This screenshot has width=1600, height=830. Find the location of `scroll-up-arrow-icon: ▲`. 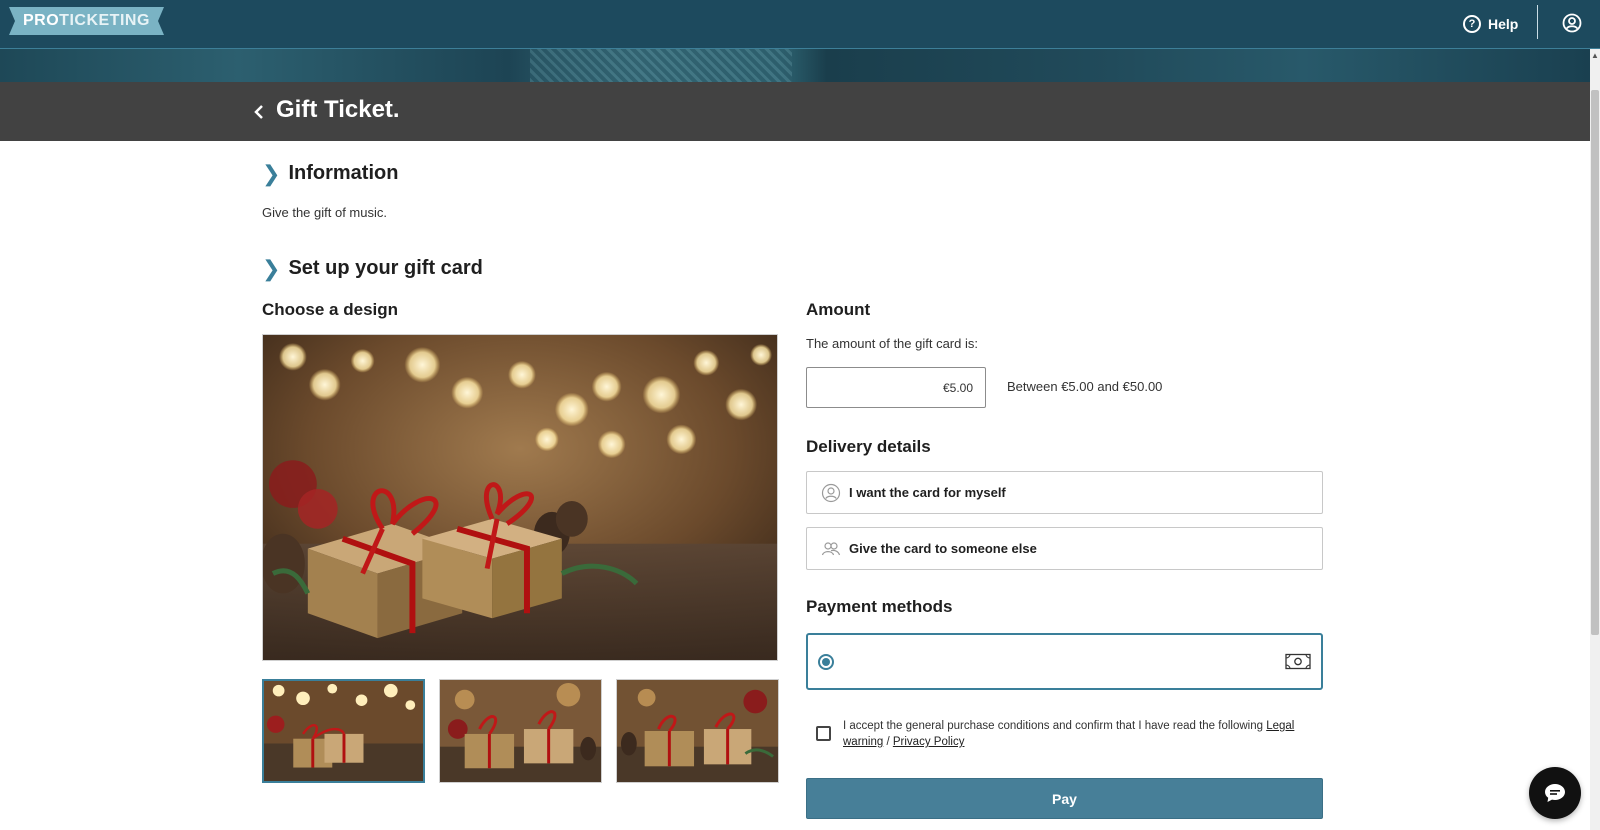

scroll-up-arrow-icon: ▲ is located at coordinates (1595, 56).